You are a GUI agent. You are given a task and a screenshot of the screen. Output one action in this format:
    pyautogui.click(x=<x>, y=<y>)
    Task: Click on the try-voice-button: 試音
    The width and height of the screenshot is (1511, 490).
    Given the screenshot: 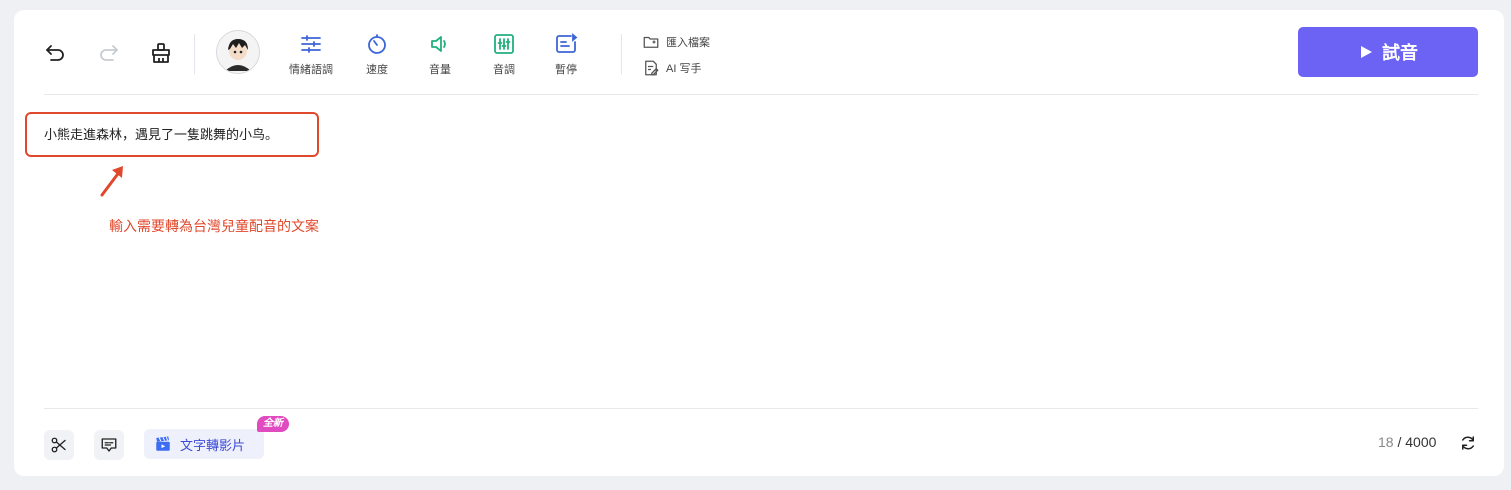 What is the action you would take?
    pyautogui.click(x=1388, y=52)
    